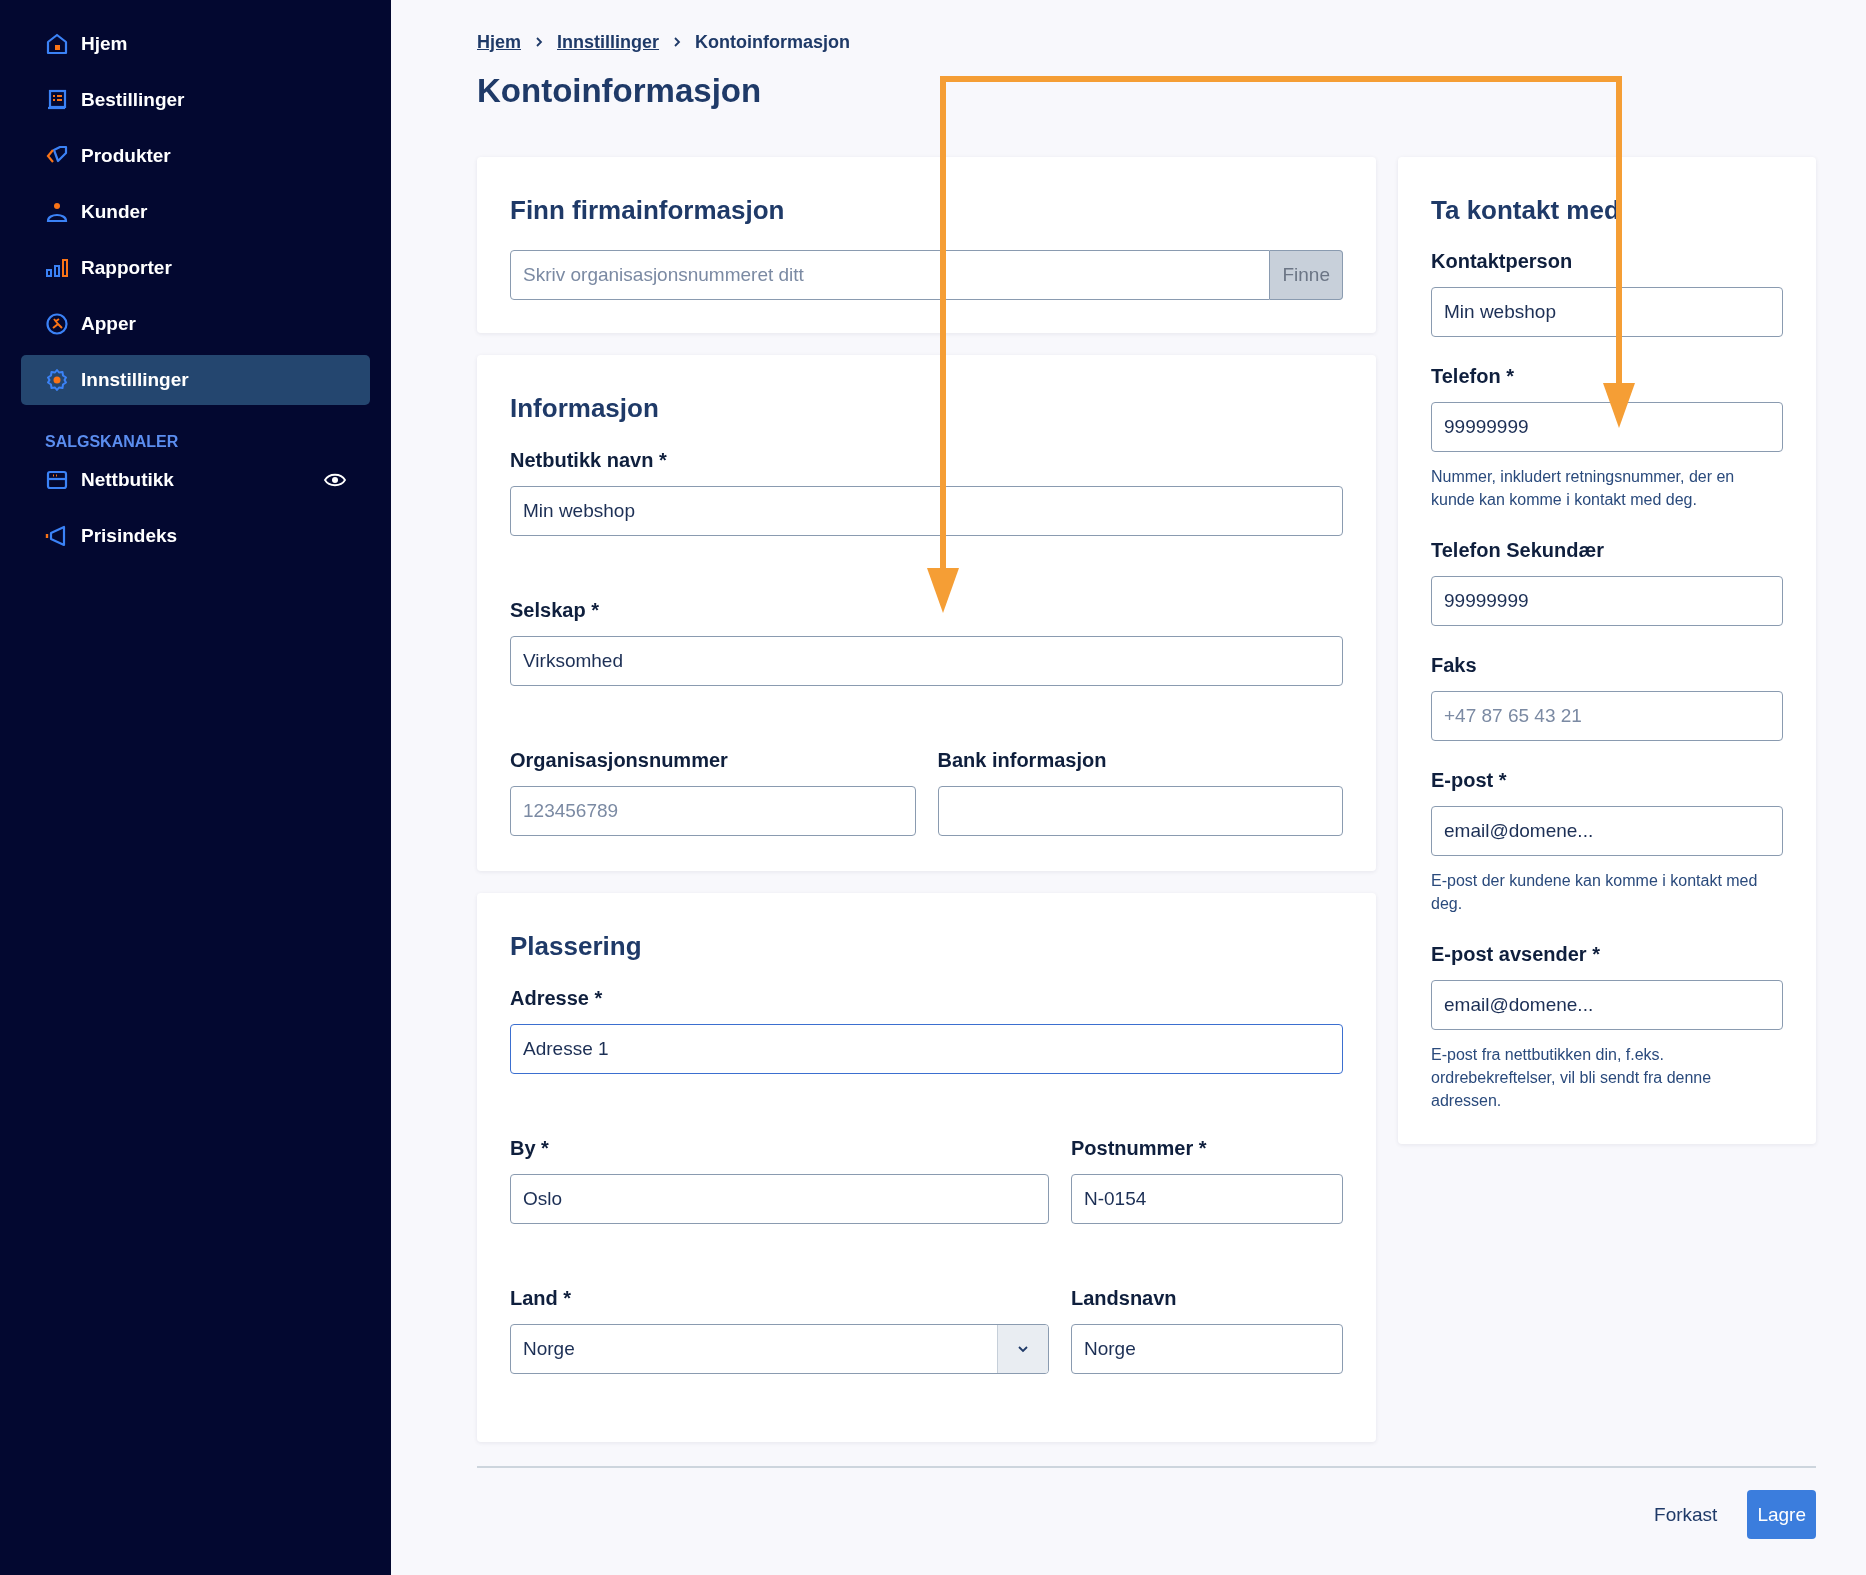 The height and width of the screenshot is (1575, 1866). Describe the element at coordinates (57, 44) in the screenshot. I see `home-icon` at that location.